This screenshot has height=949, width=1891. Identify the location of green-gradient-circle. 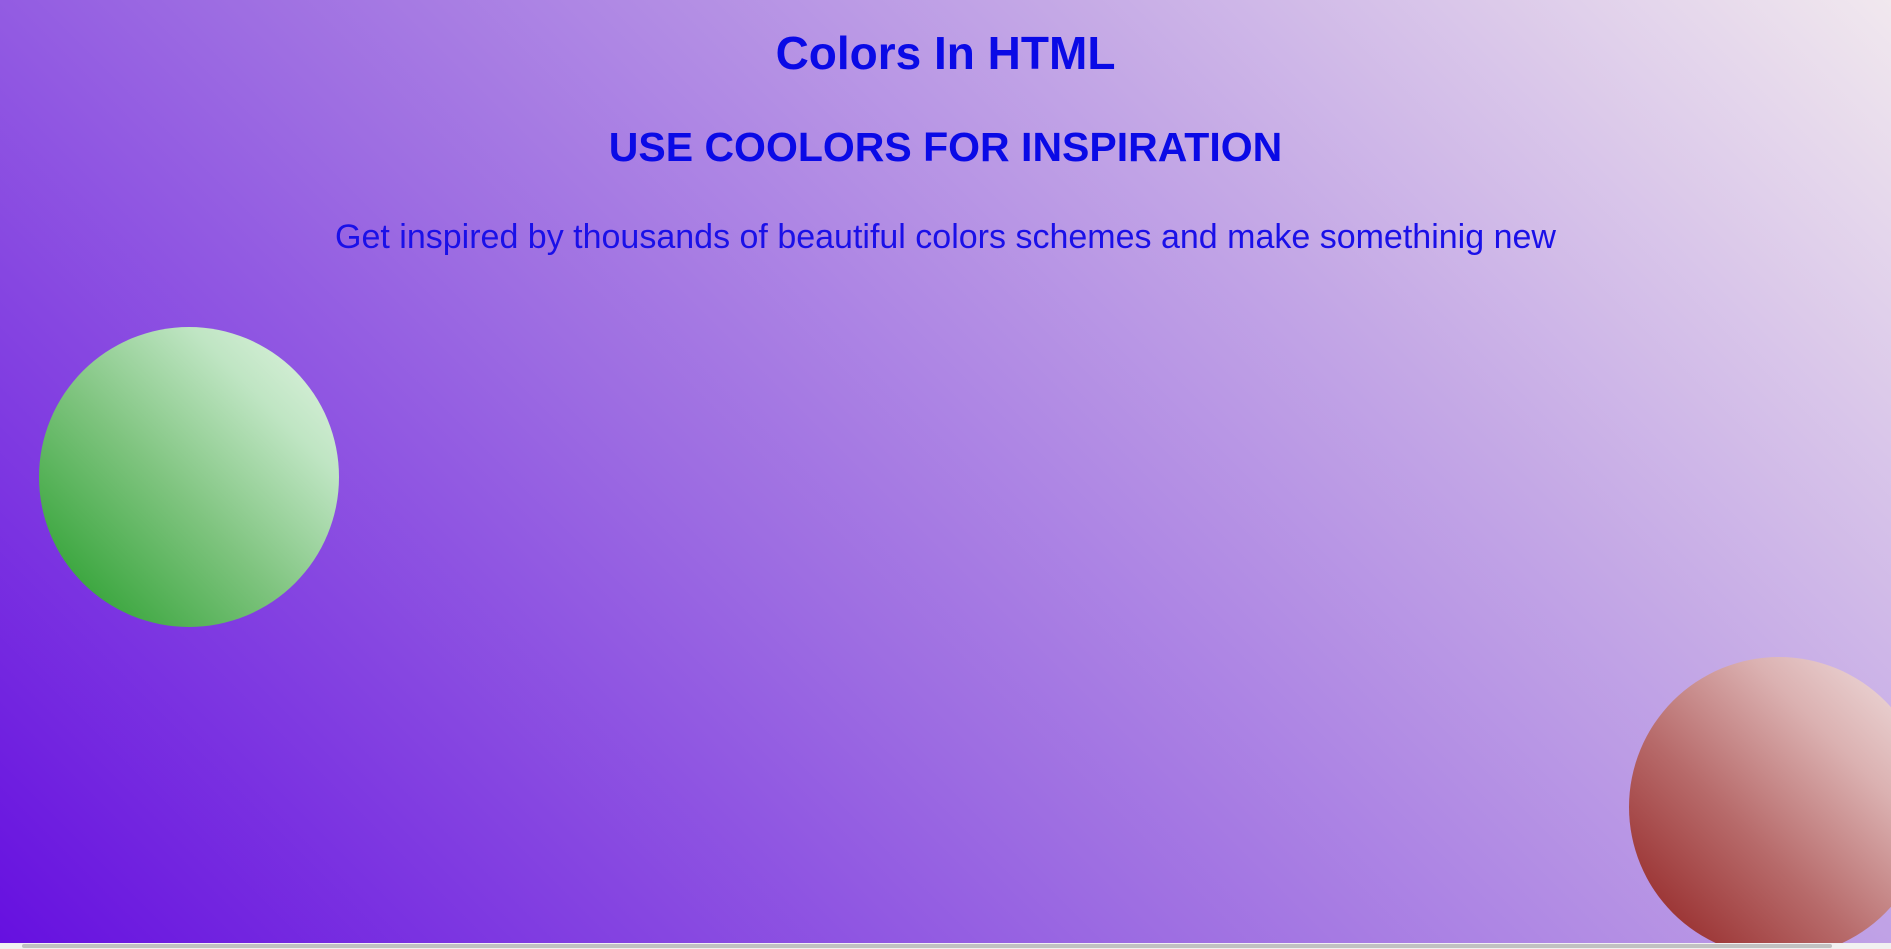
(189, 477).